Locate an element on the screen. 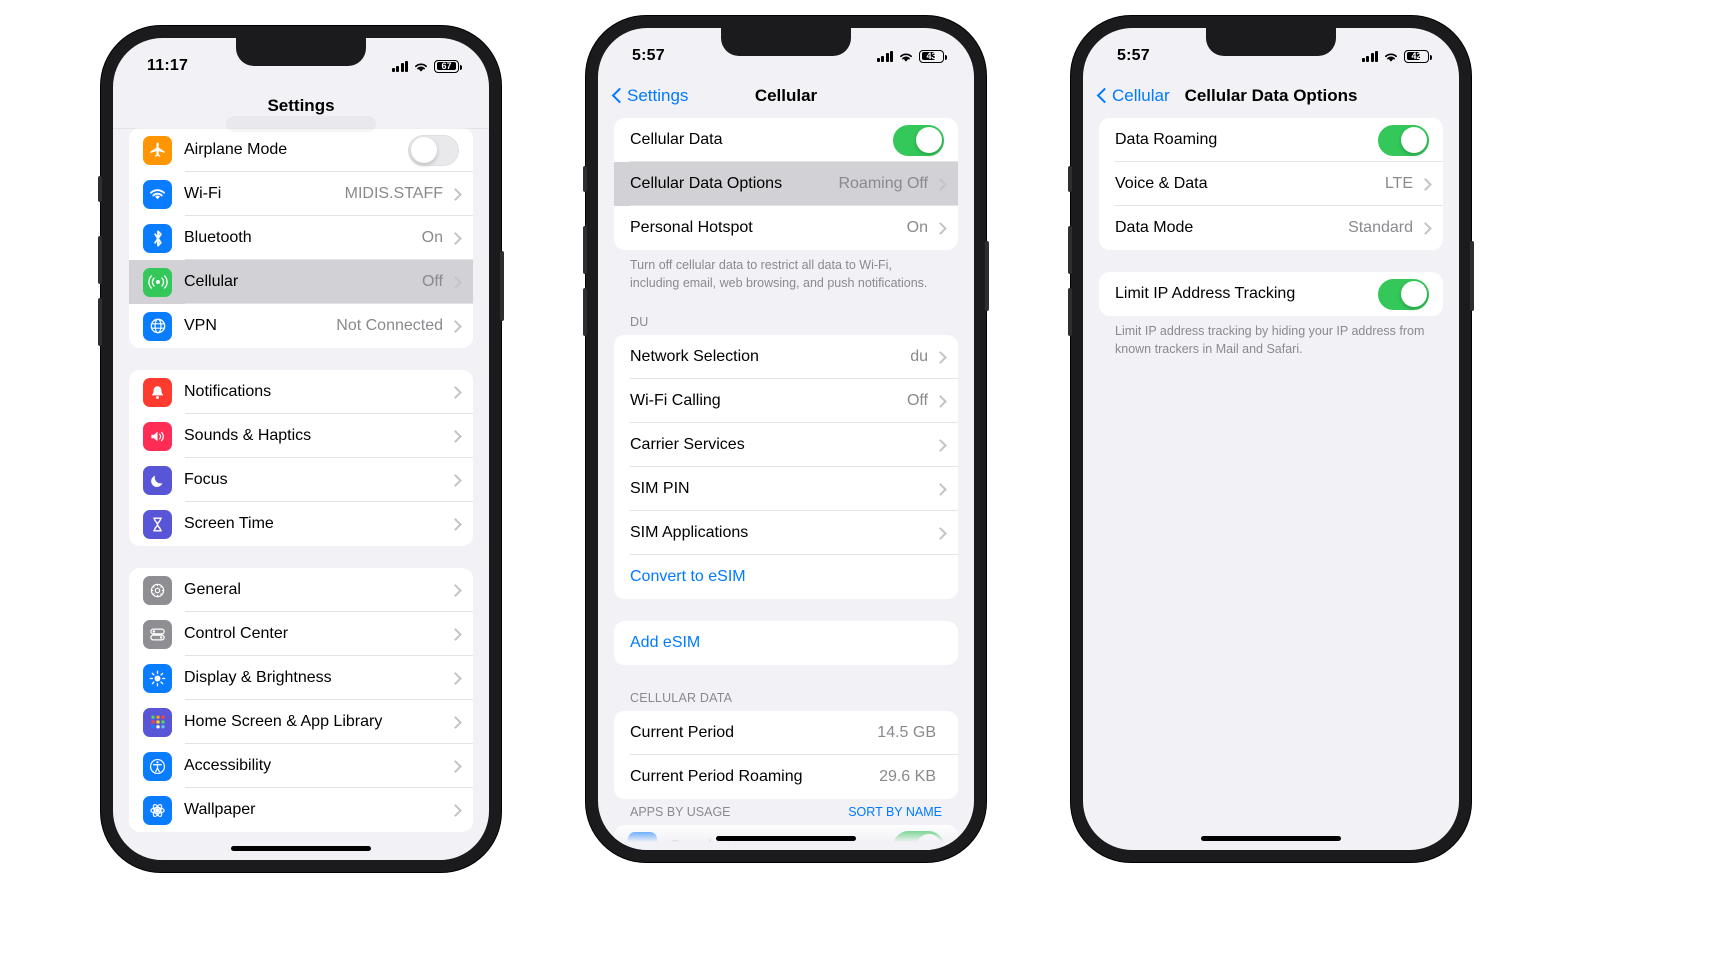  cellular-data-toggle is located at coordinates (918, 140).